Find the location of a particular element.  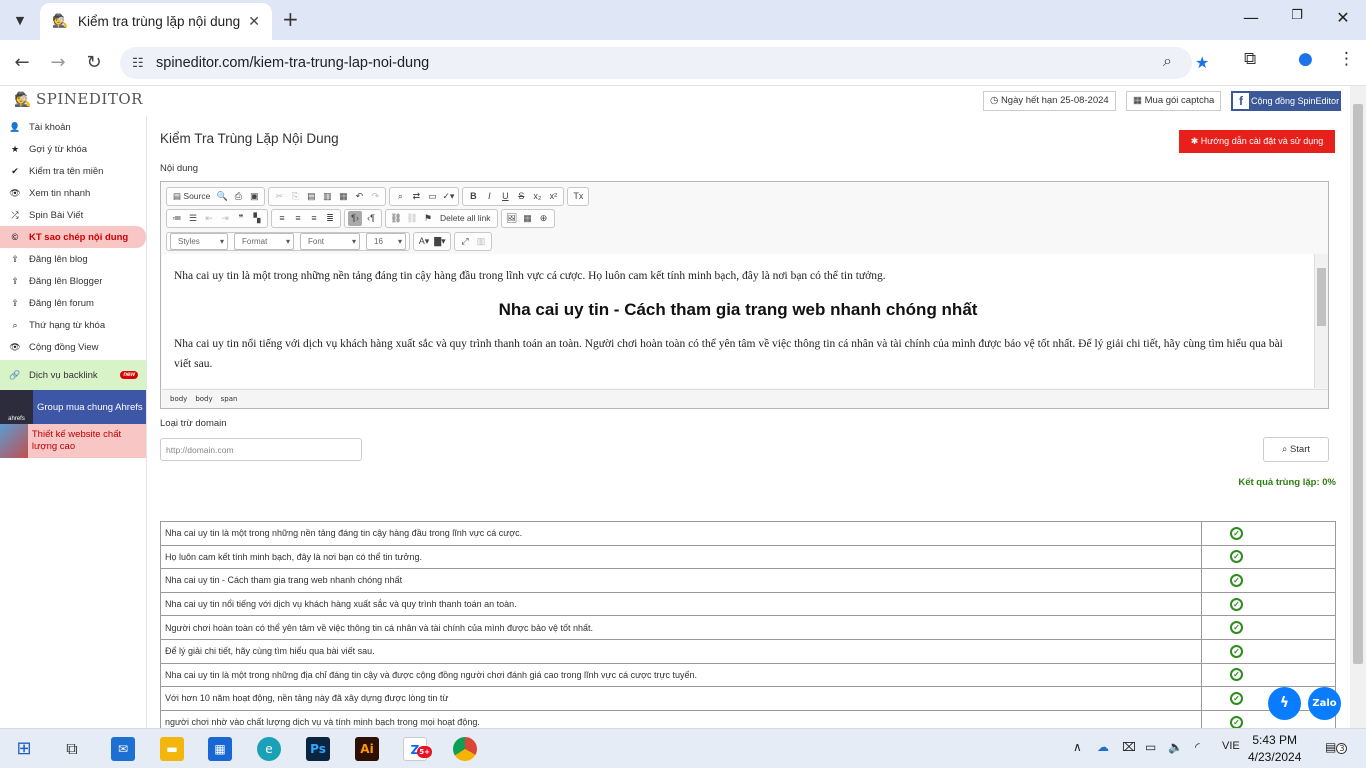

tab-list-chevron-icon: ▼ is located at coordinates (20, 20).